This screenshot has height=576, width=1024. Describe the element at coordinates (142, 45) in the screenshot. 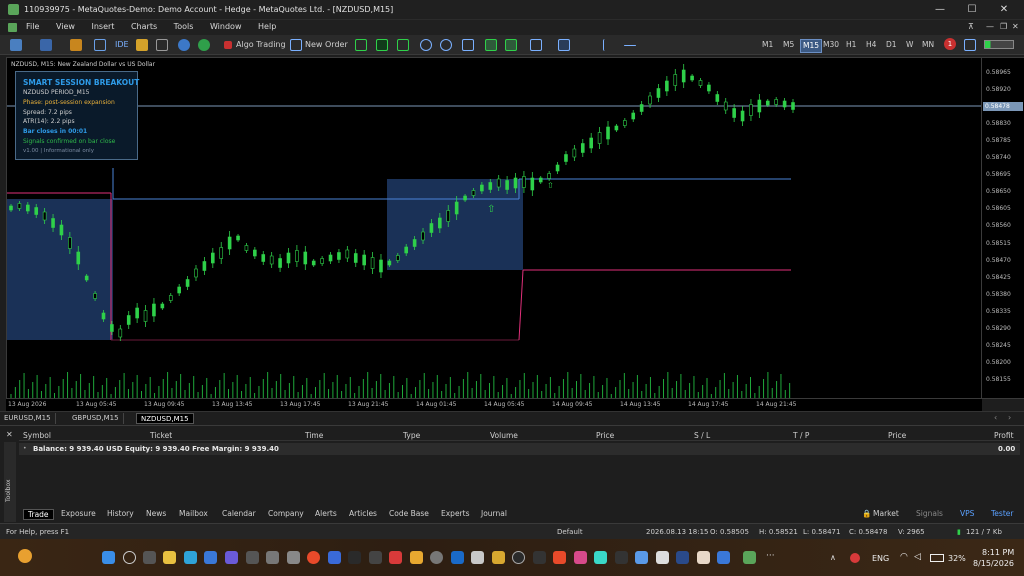

I see `lock-icon` at that location.